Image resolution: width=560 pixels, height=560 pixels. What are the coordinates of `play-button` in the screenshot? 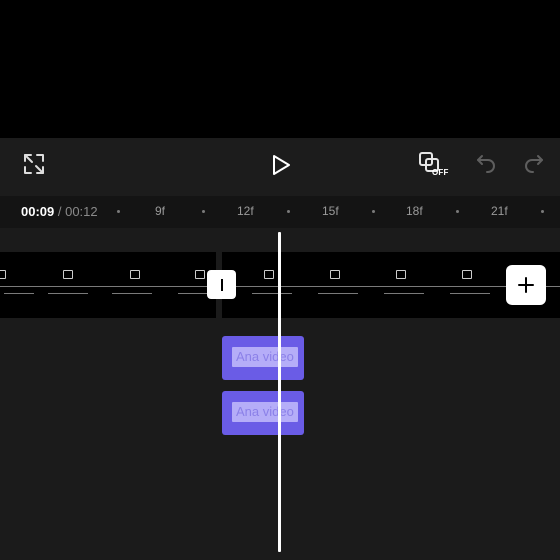 It's located at (281, 165).